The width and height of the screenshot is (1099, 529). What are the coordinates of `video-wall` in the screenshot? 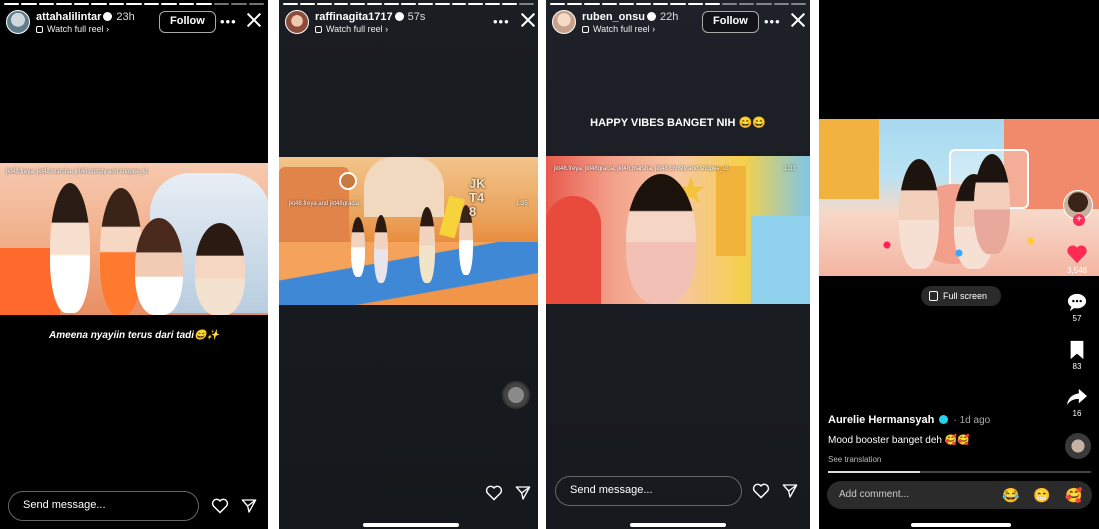 It's located at (849, 159).